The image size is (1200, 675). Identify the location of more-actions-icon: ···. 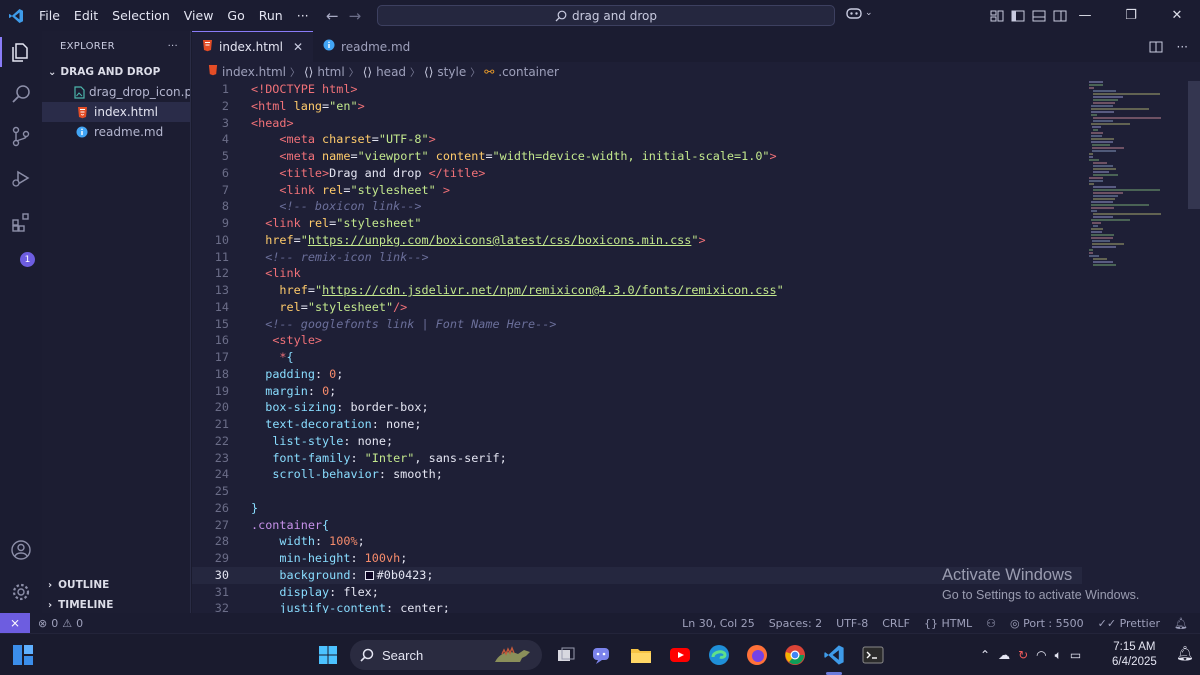
(1182, 47).